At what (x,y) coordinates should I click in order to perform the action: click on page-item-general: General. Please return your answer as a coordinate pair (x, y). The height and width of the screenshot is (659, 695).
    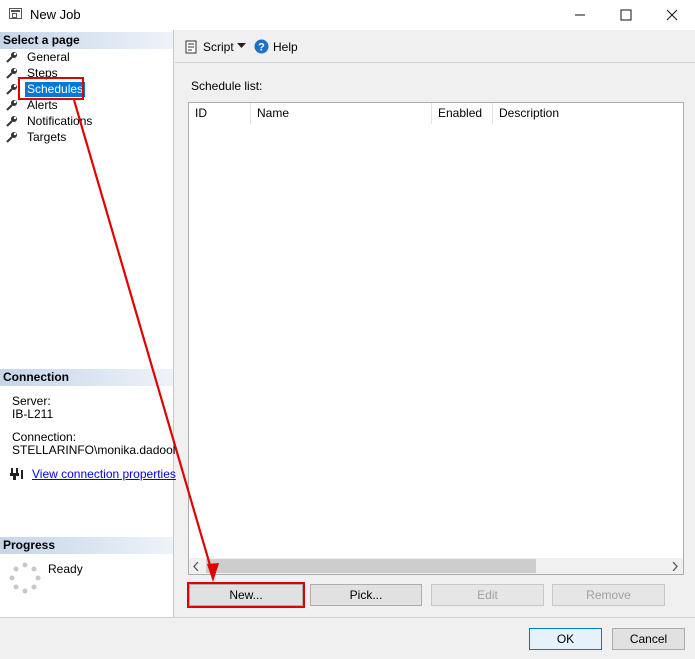
    Looking at the image, I should click on (39, 57).